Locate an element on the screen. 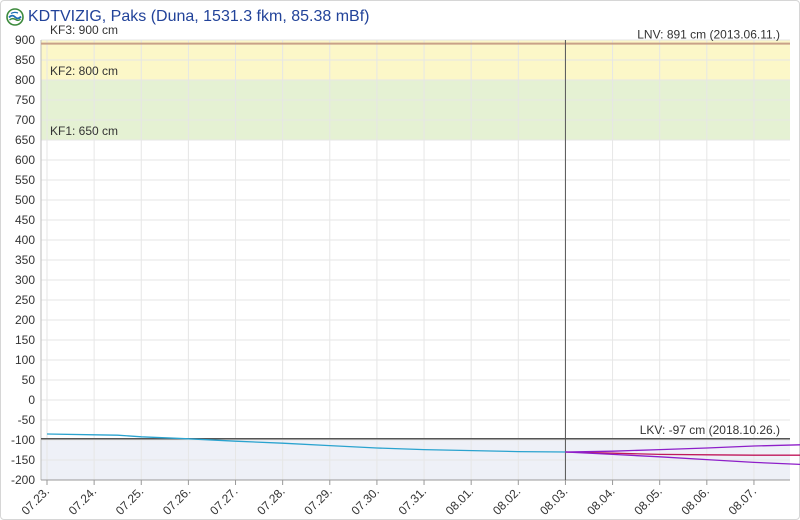 Image resolution: width=800 pixels, height=520 pixels. x-tick-label: 08.07. is located at coordinates (742, 500).